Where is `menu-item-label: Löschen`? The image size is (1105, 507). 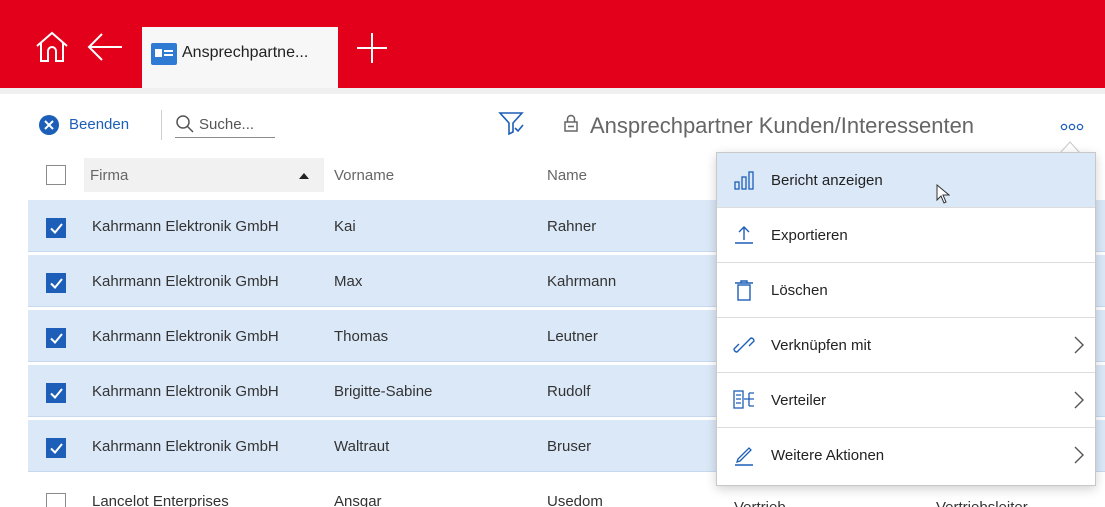
menu-item-label: Löschen is located at coordinates (799, 290).